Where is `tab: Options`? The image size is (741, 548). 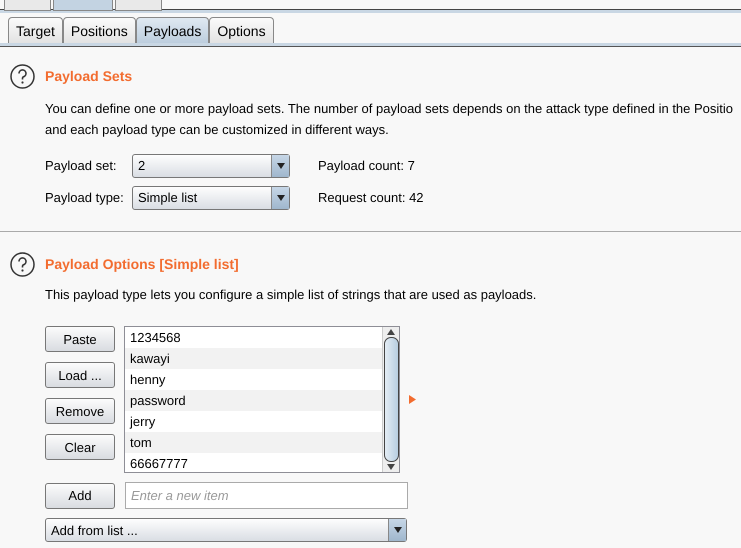
tab: Options is located at coordinates (241, 30).